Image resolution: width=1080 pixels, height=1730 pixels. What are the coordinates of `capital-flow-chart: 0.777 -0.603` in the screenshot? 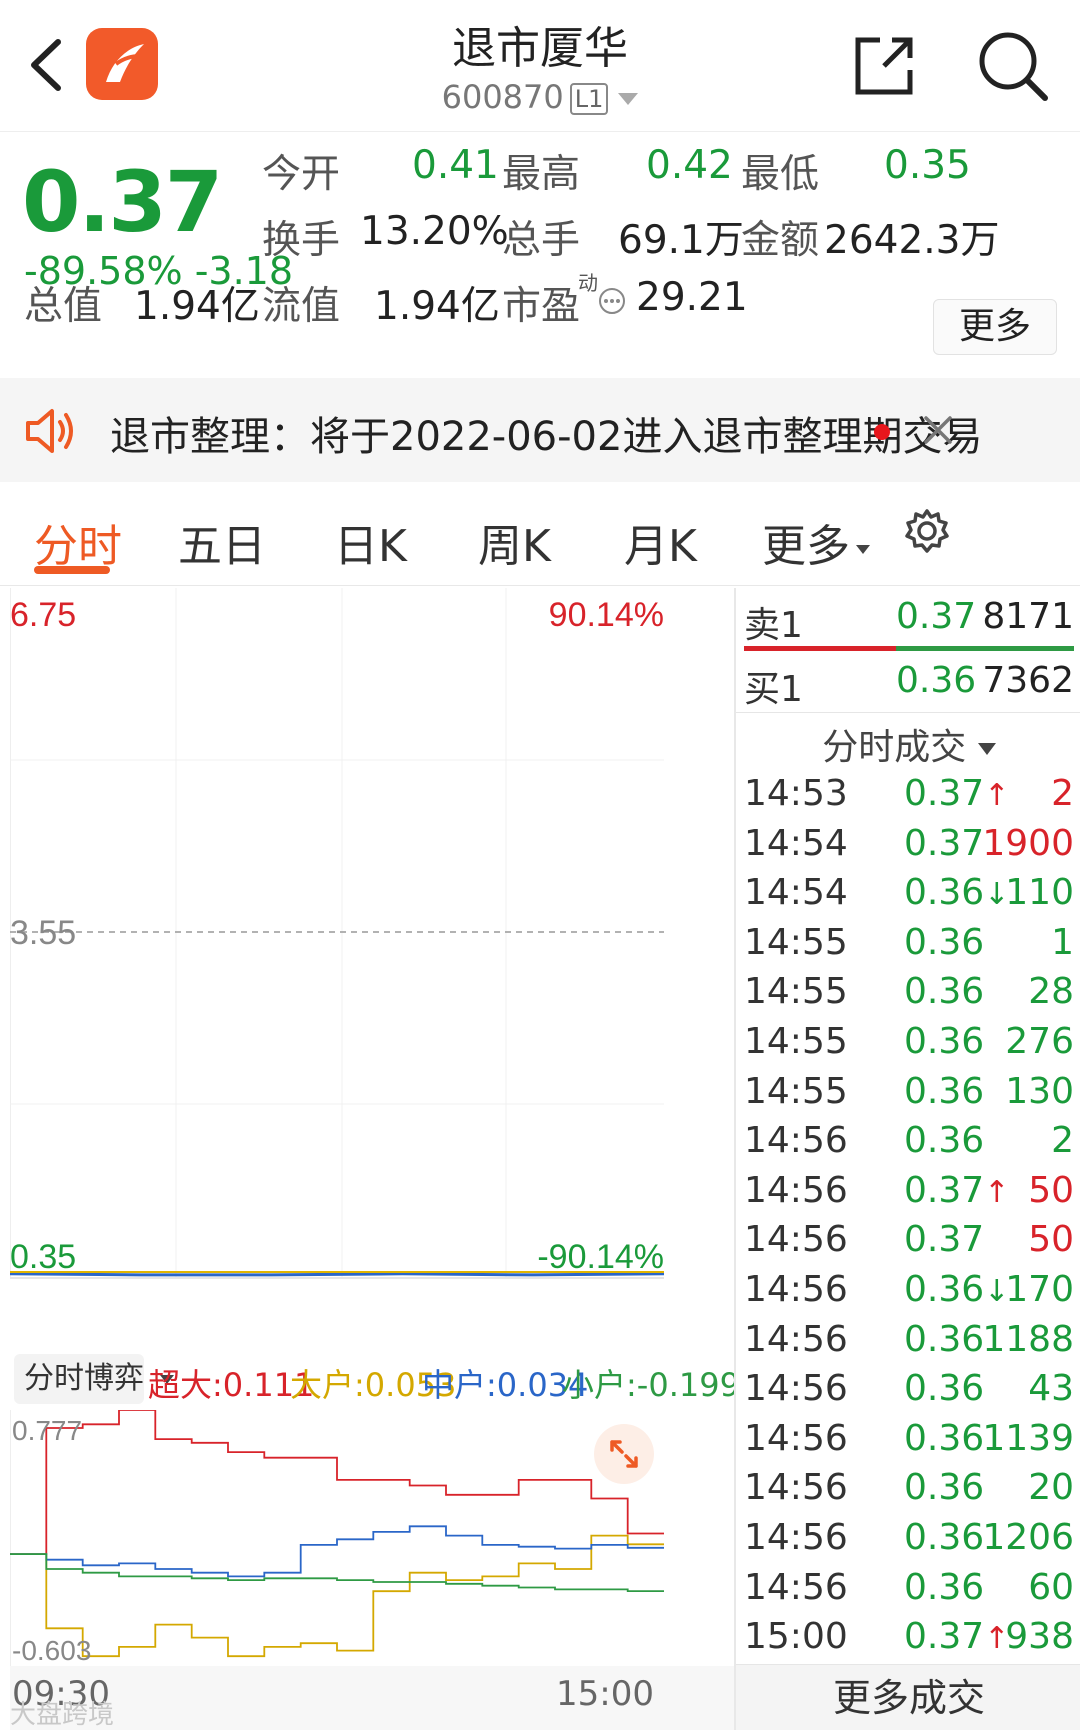 It's located at (371, 1537).